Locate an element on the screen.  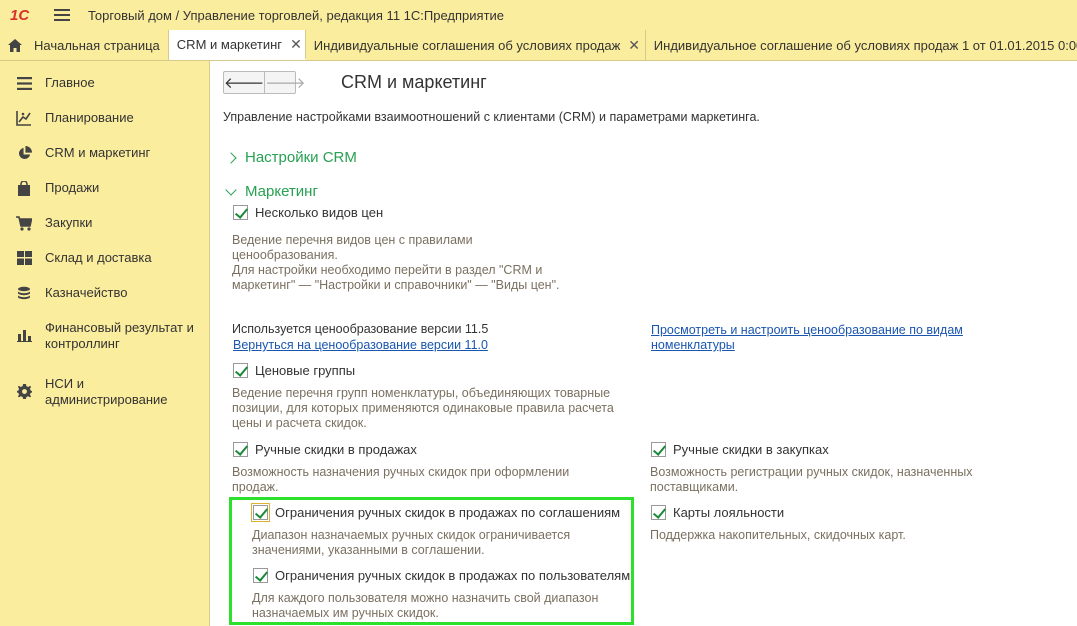
forward-arrow-icon: 🡒 is located at coordinates (285, 82).